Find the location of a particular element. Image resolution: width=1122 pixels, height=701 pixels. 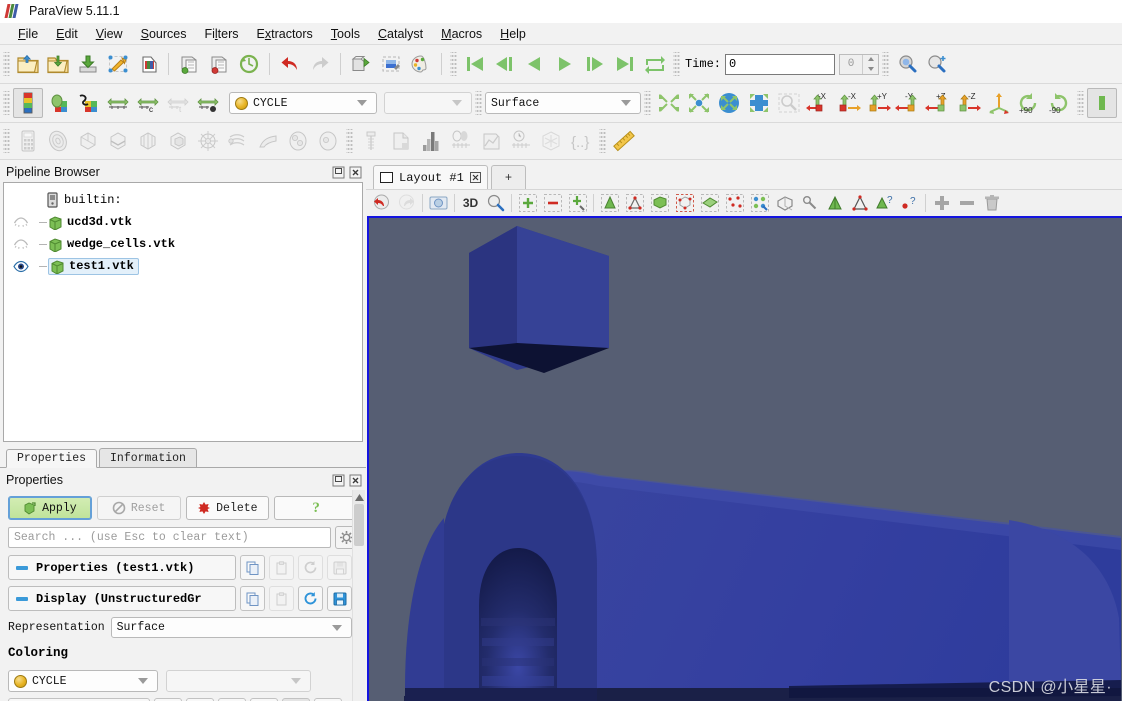

set-view-plus-y-icon: +Y is located at coordinates (879, 103).